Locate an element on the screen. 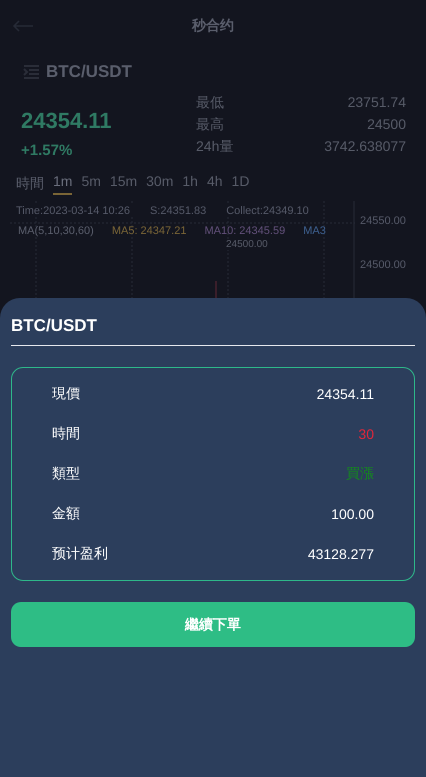 This screenshot has width=426, height=777. detail-label: 预计盈利 is located at coordinates (80, 554).